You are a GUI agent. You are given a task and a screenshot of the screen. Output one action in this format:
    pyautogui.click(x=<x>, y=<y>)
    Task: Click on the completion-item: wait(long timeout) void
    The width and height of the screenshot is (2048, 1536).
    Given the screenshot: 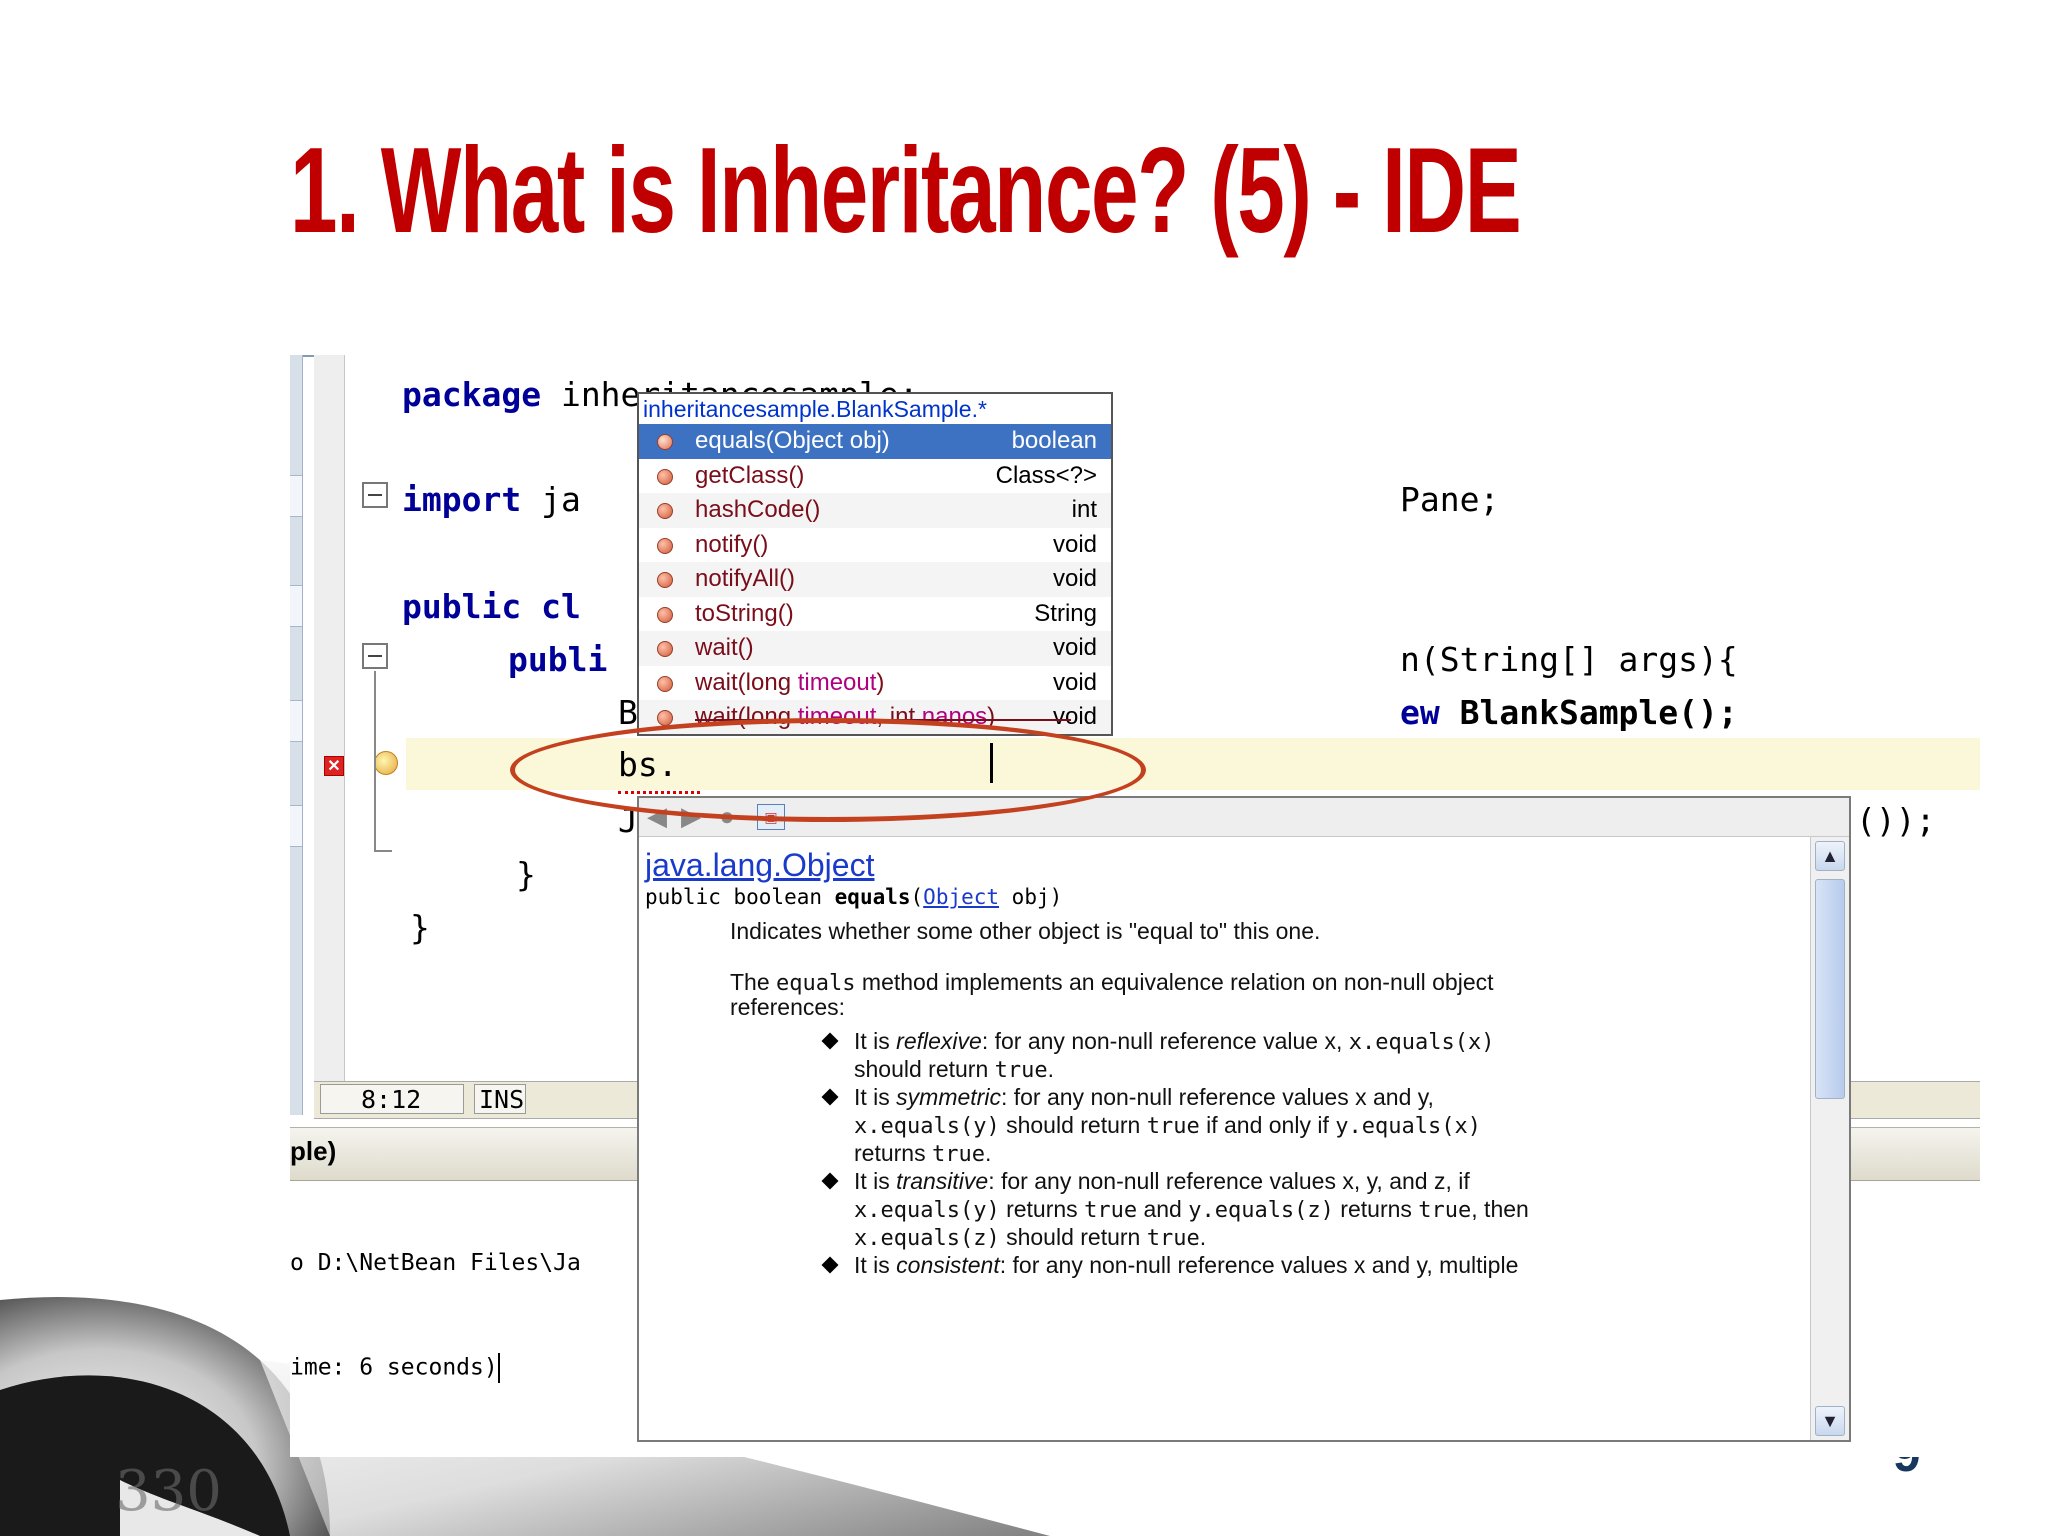 What is the action you would take?
    pyautogui.click(x=875, y=683)
    